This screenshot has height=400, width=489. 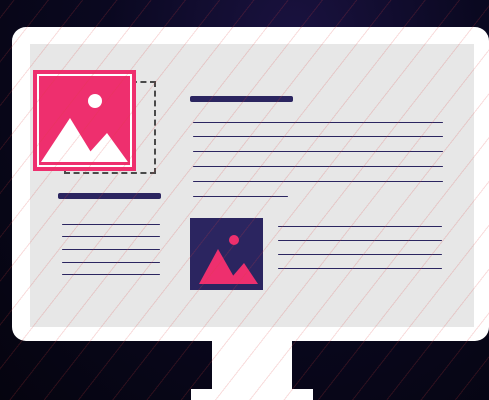 I want to click on monitor-stand-base, so click(x=252, y=394).